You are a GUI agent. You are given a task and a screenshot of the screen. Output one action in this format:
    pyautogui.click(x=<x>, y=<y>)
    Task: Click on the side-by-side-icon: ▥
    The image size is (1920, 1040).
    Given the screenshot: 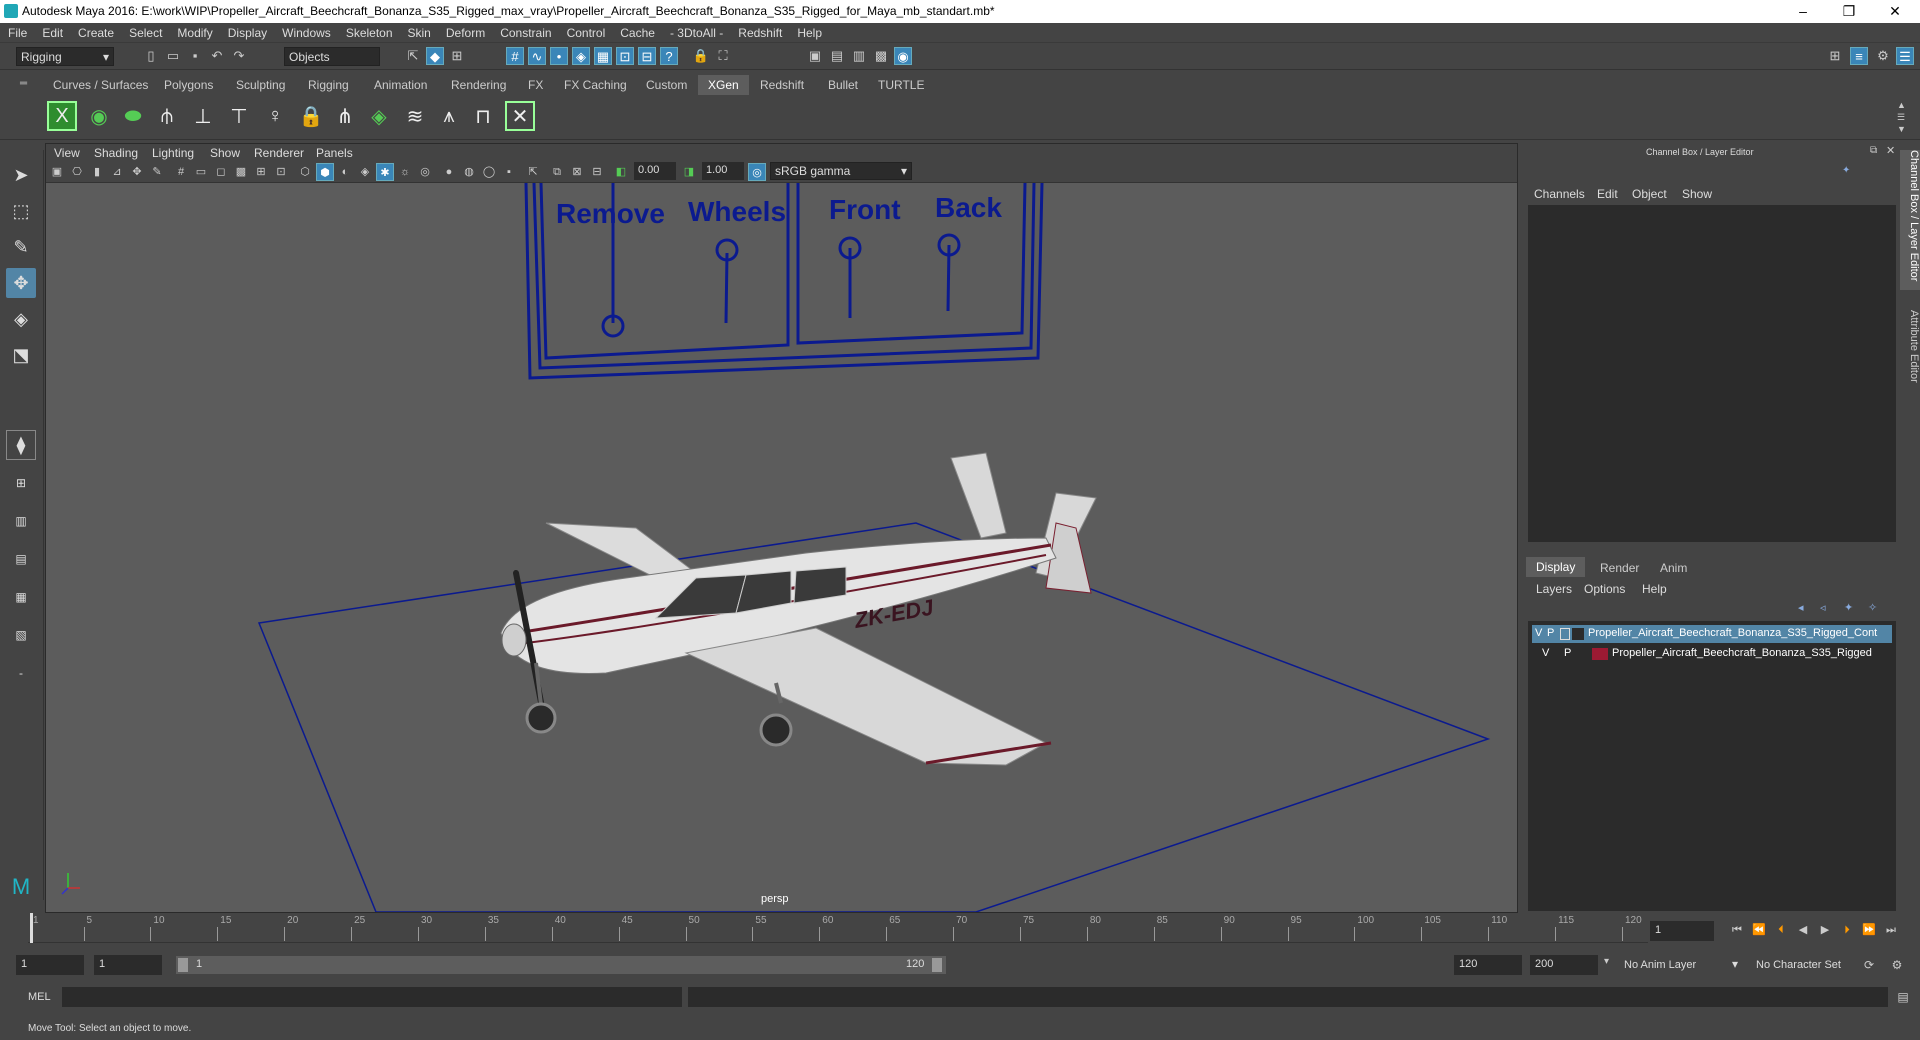 What is the action you would take?
    pyautogui.click(x=21, y=521)
    